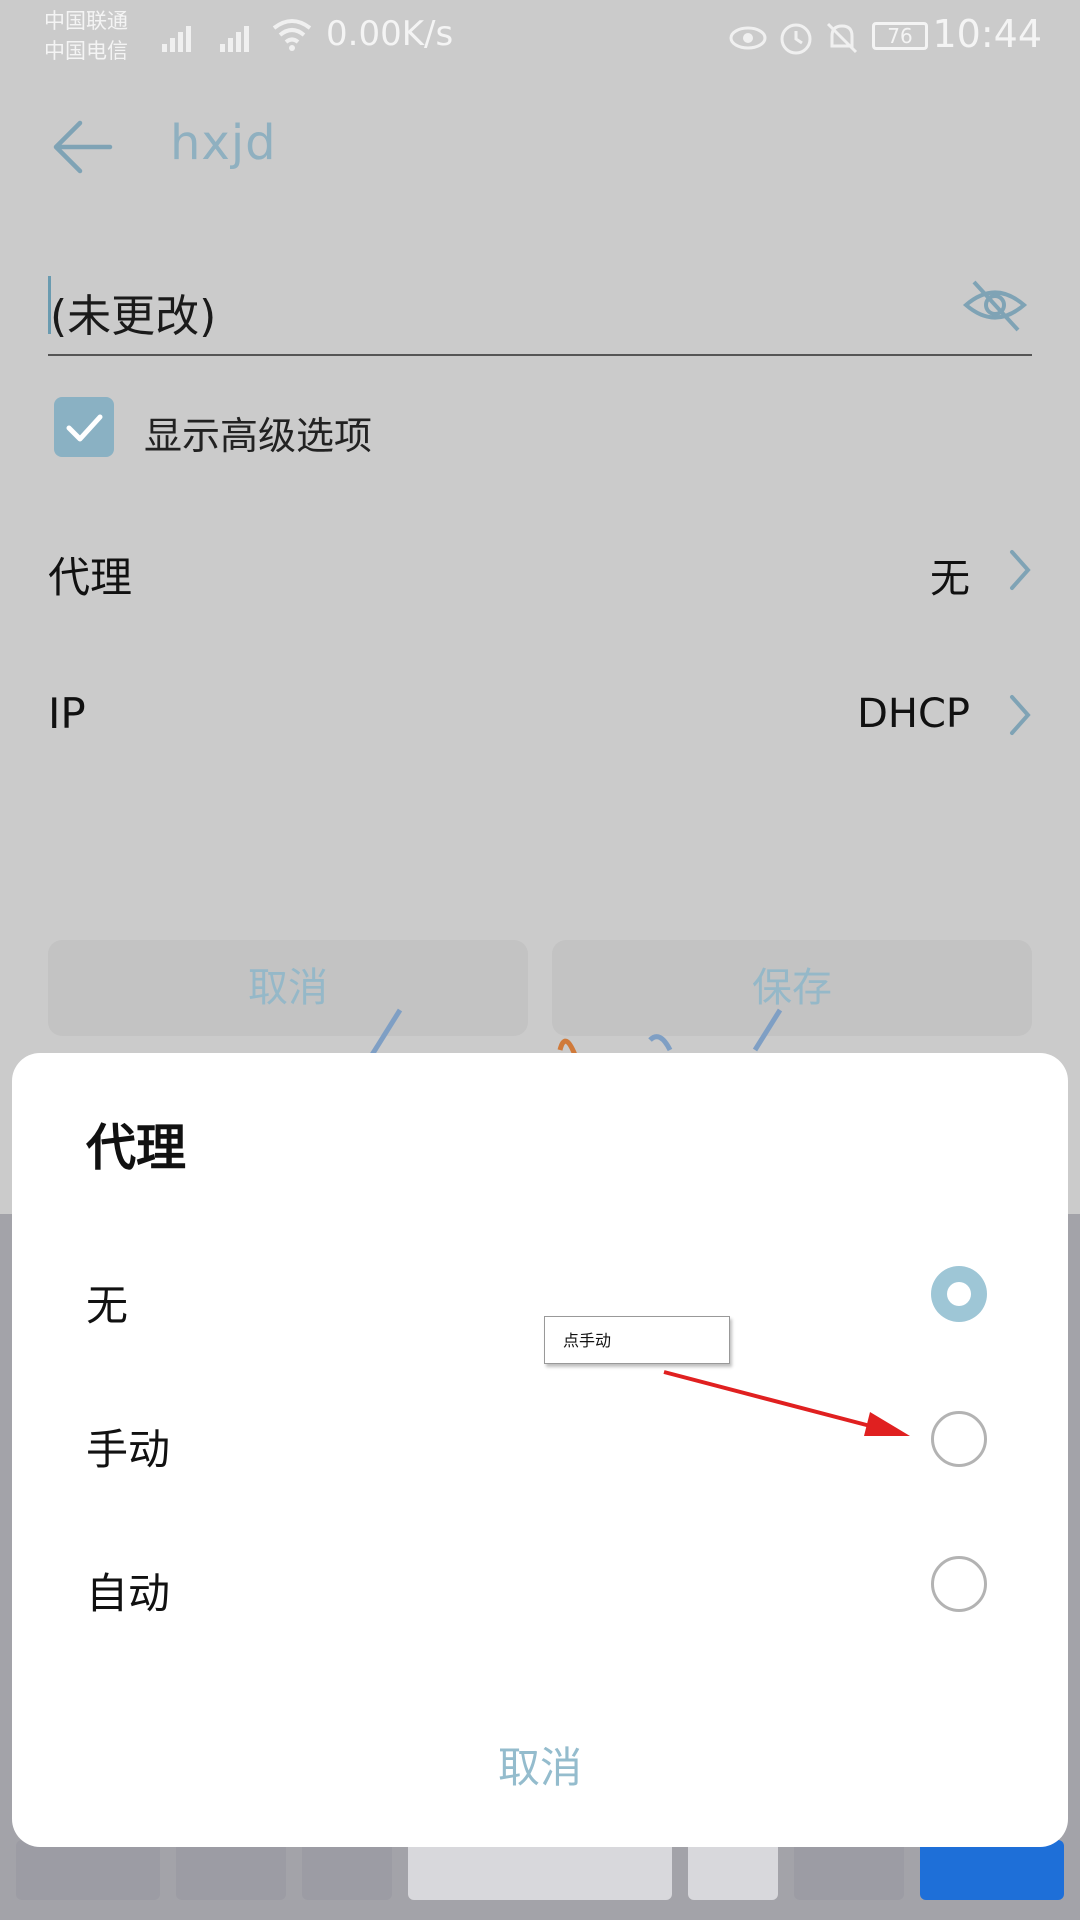  I want to click on clock: 10:44, so click(987, 34).